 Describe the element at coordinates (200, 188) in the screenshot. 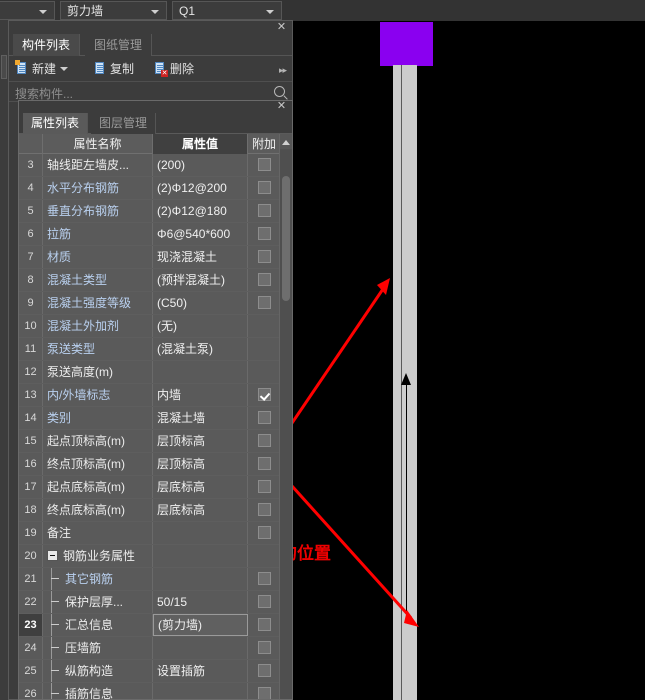

I see `property-value-cell: (2)Φ12@200` at that location.